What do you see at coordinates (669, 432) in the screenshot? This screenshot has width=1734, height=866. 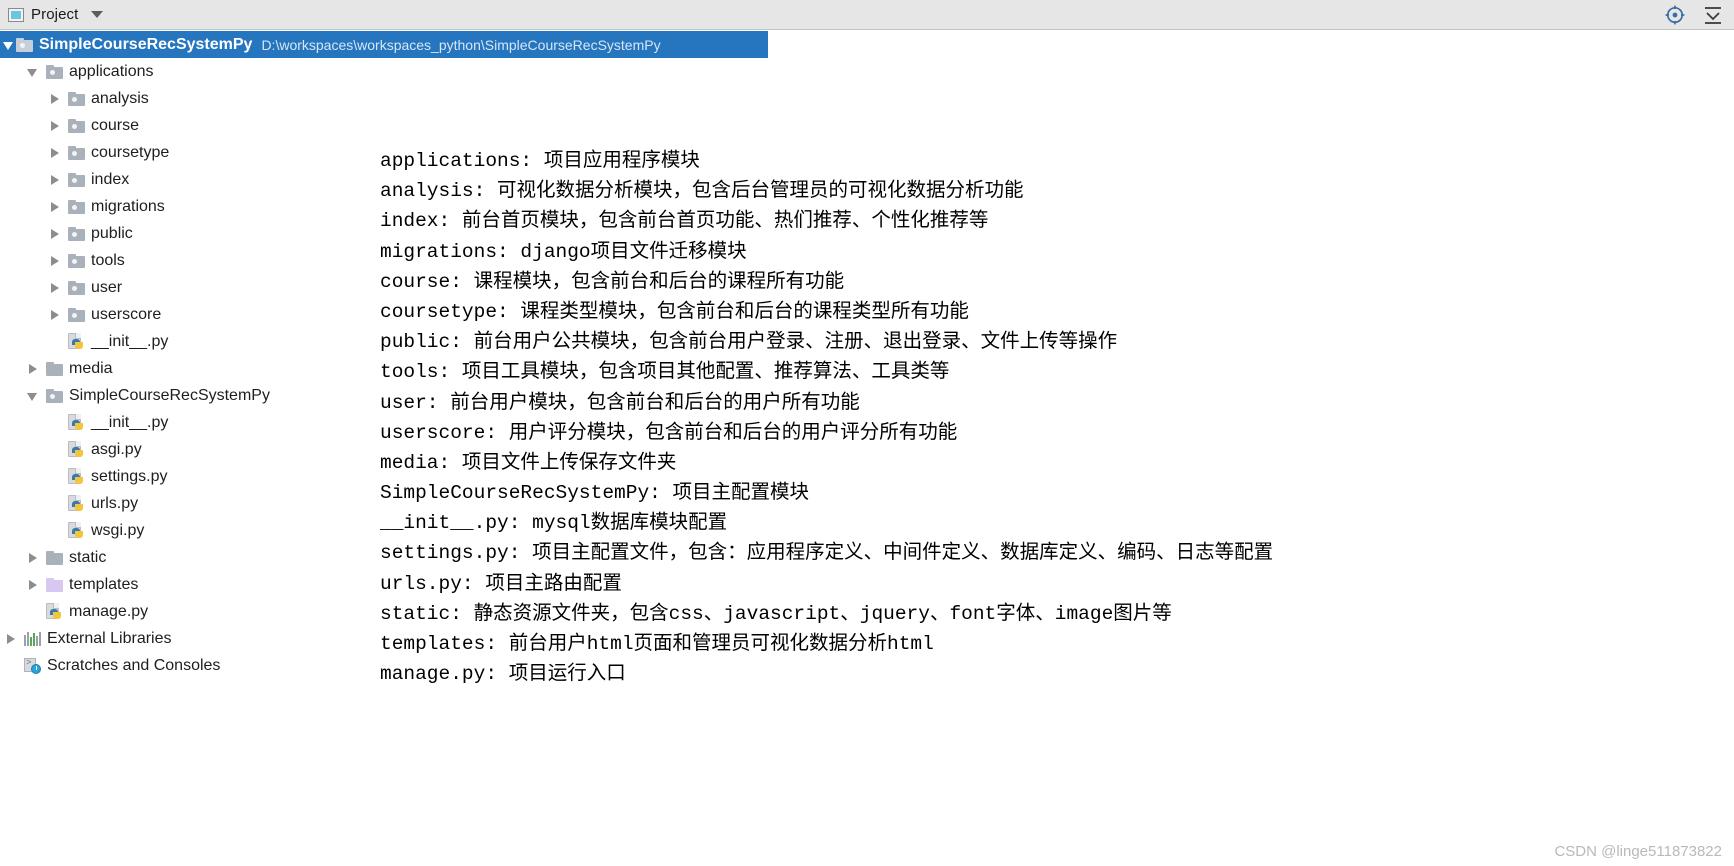 I see `description-line: userscore: 用户评分模块，包含前台和后台的用户评分所有功能` at bounding box center [669, 432].